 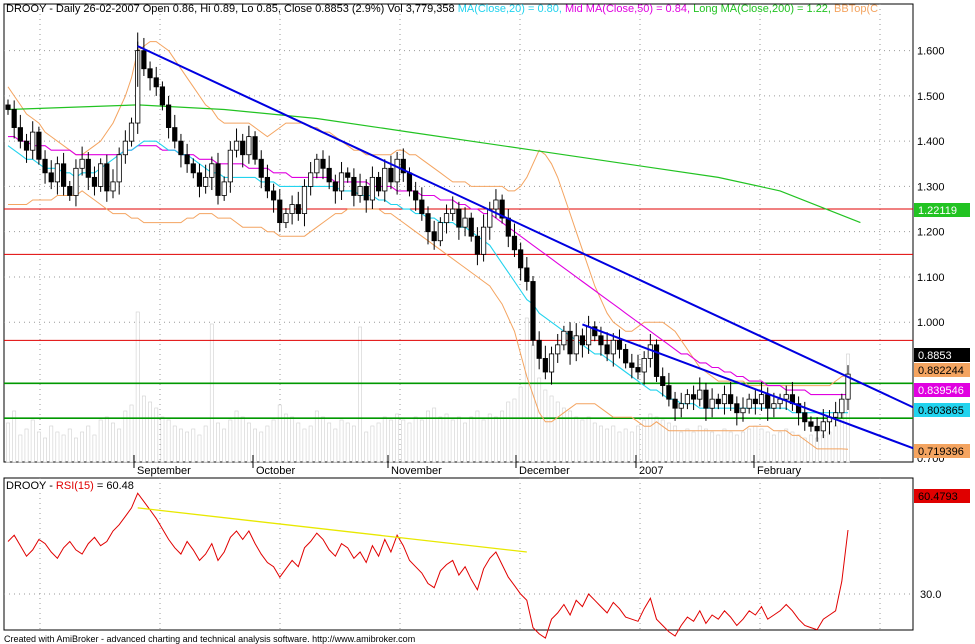 What do you see at coordinates (164, 471) in the screenshot?
I see `x-tick-label: September` at bounding box center [164, 471].